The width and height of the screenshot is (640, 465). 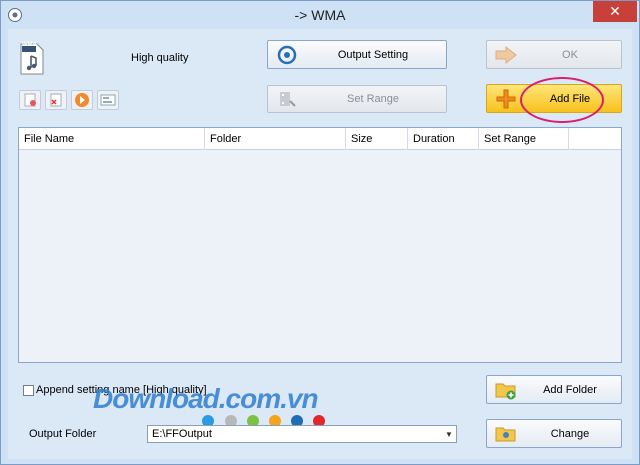 What do you see at coordinates (287, 54) in the screenshot?
I see `output-setting-icon` at bounding box center [287, 54].